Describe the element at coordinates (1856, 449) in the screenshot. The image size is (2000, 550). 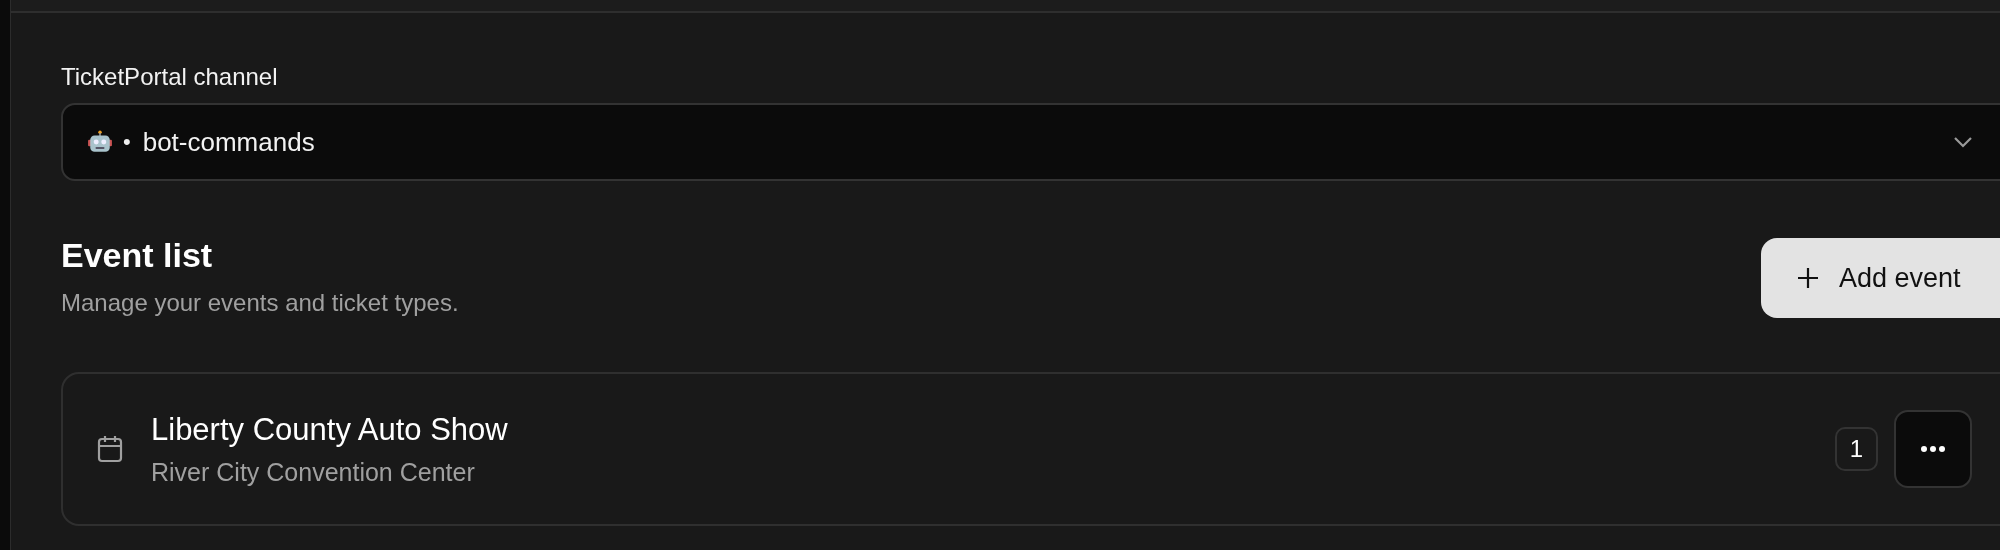
I see `ticket-count-badge: 1` at that location.